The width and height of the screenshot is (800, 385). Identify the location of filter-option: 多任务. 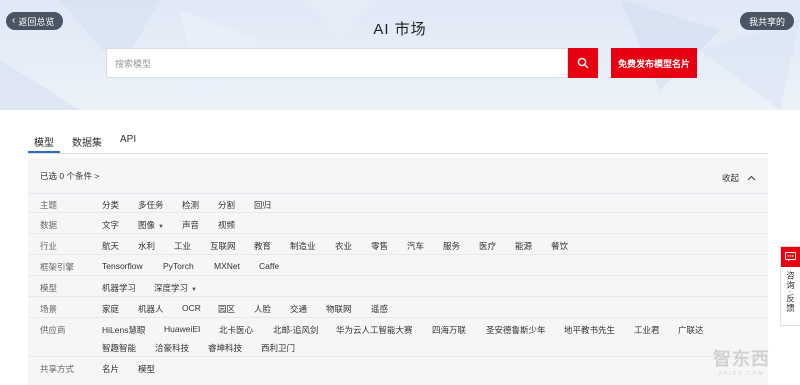
(151, 205).